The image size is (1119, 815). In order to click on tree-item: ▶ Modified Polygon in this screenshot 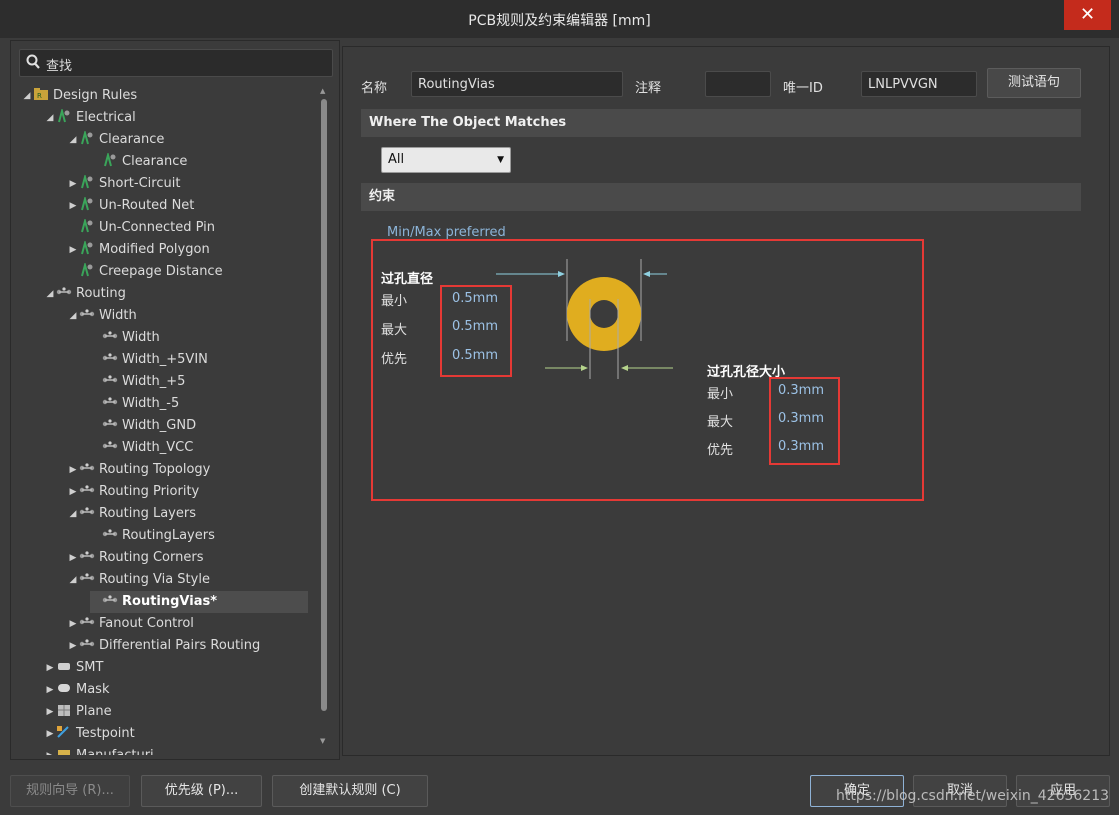, I will do `click(138, 250)`.